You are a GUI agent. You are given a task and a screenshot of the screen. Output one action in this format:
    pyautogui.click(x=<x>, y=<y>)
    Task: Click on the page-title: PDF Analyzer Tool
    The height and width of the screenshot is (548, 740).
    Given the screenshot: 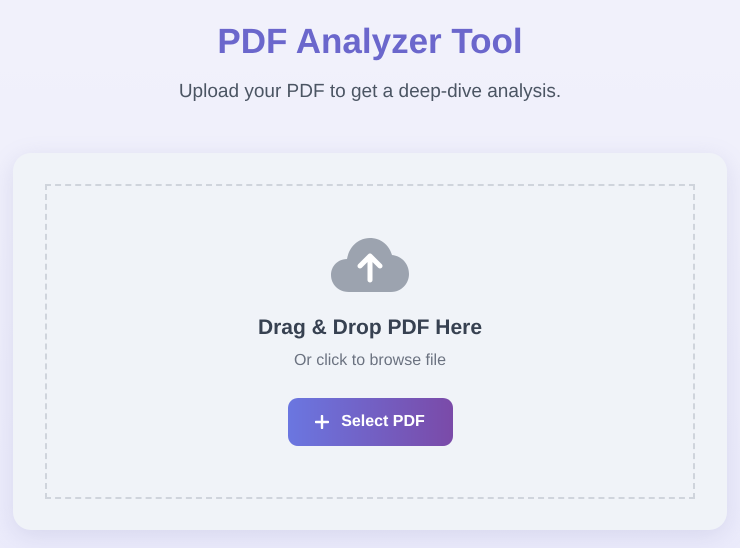 What is the action you would take?
    pyautogui.click(x=370, y=42)
    